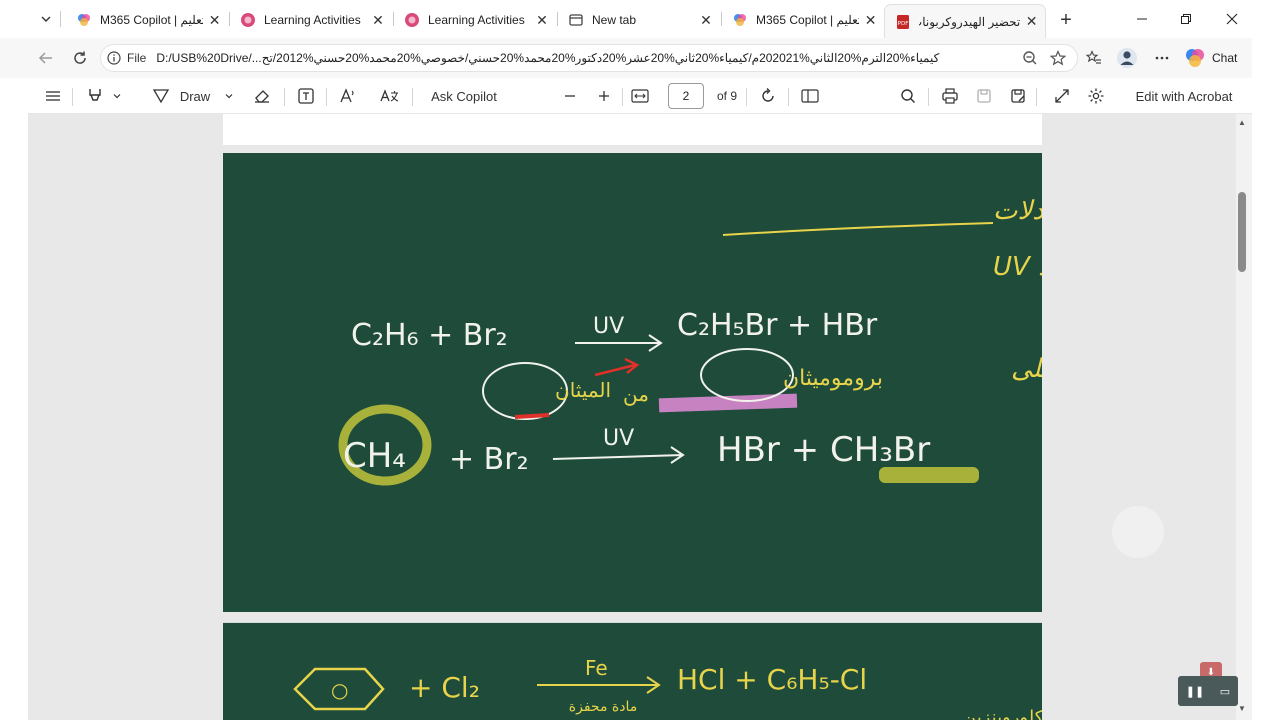  I want to click on svg-text: PDF, so click(903, 24).